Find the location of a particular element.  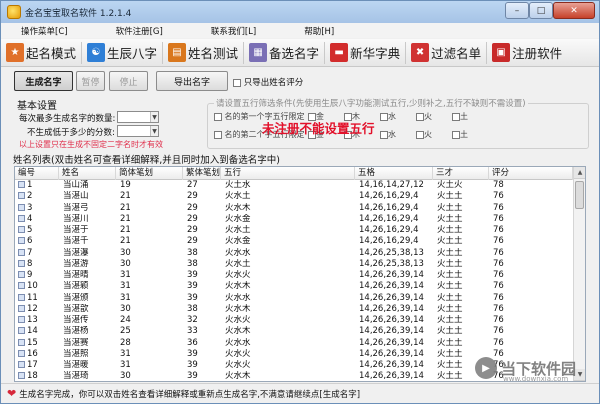

table-row: 14 当湛杨 25 33 火水木 14,26,26,39,14 火土土 76 is located at coordinates (300, 331).